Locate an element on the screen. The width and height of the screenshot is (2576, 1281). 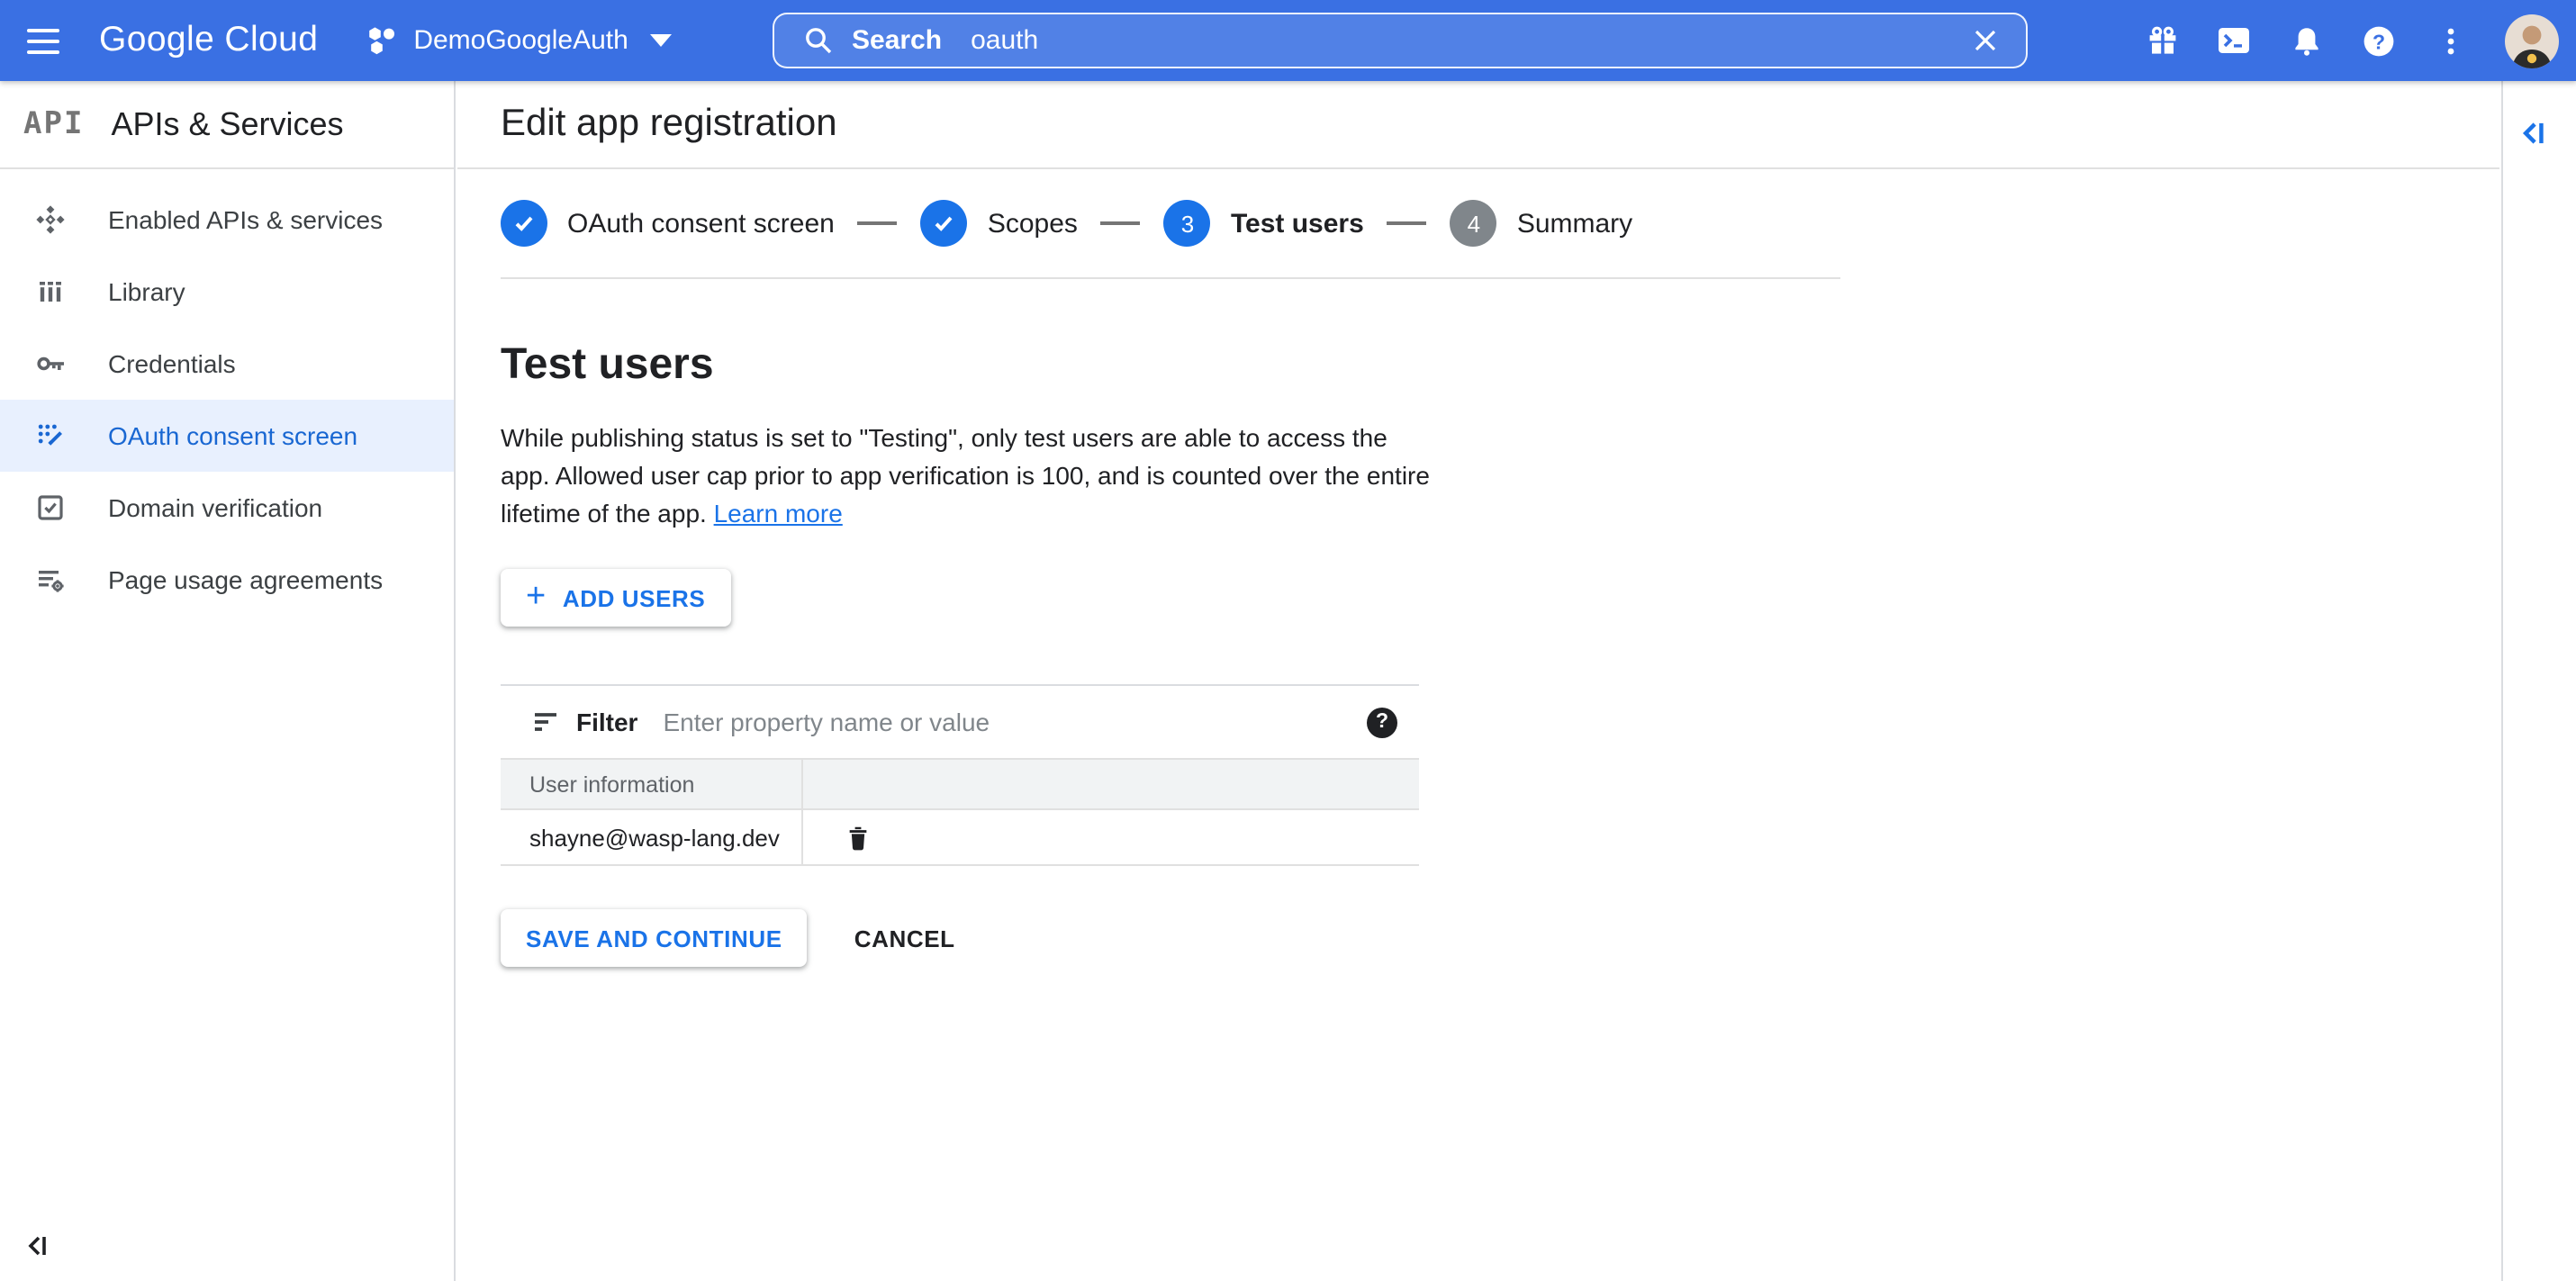
filter-label: Filter is located at coordinates (607, 722).